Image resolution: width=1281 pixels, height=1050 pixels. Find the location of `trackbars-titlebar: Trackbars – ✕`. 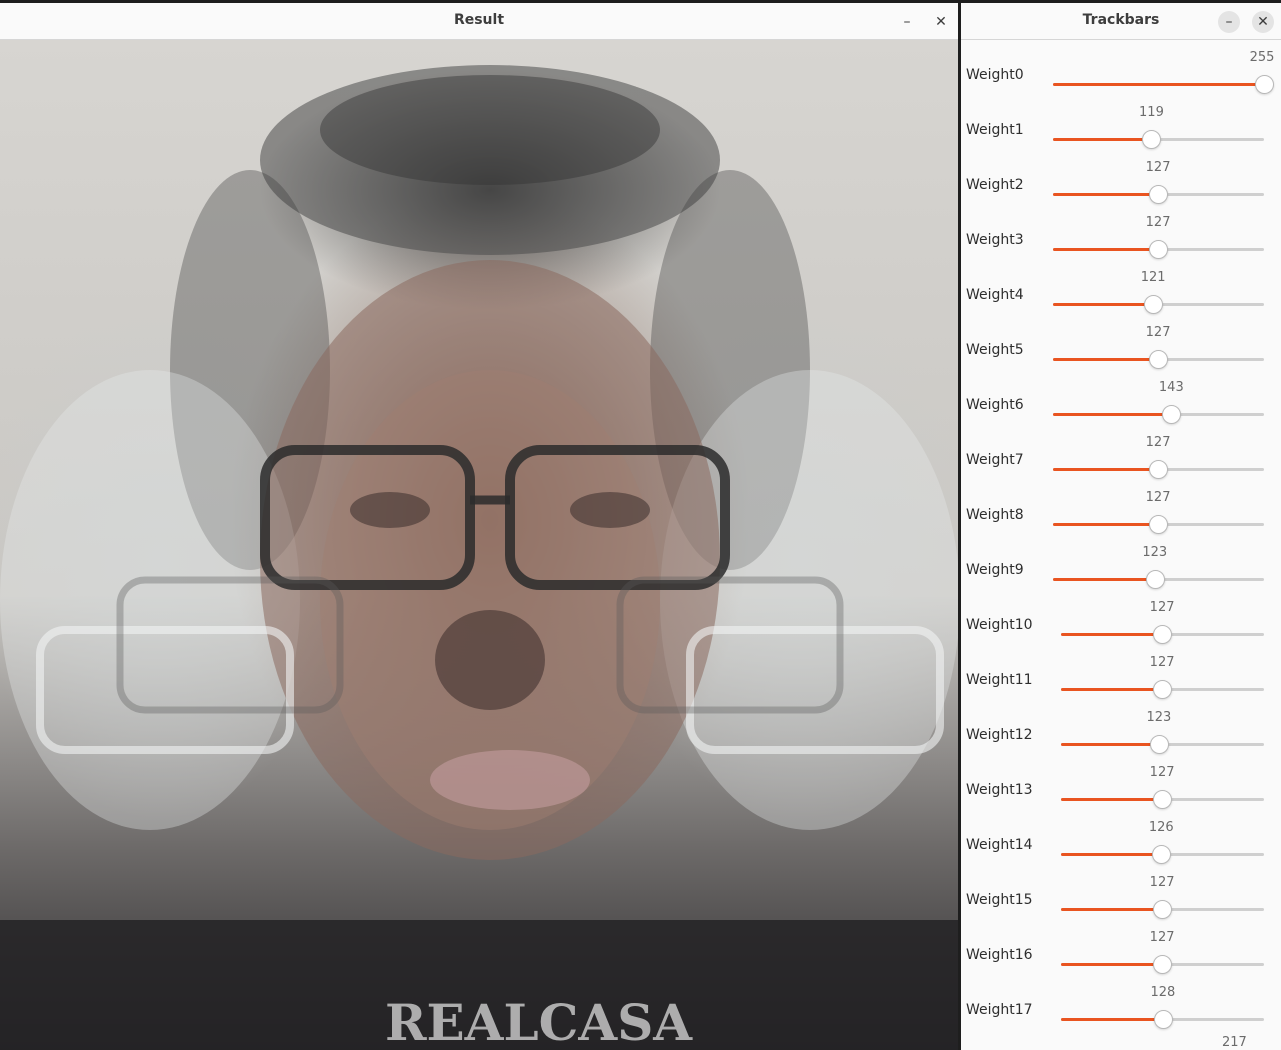

trackbars-titlebar: Trackbars – ✕ is located at coordinates (1121, 21).